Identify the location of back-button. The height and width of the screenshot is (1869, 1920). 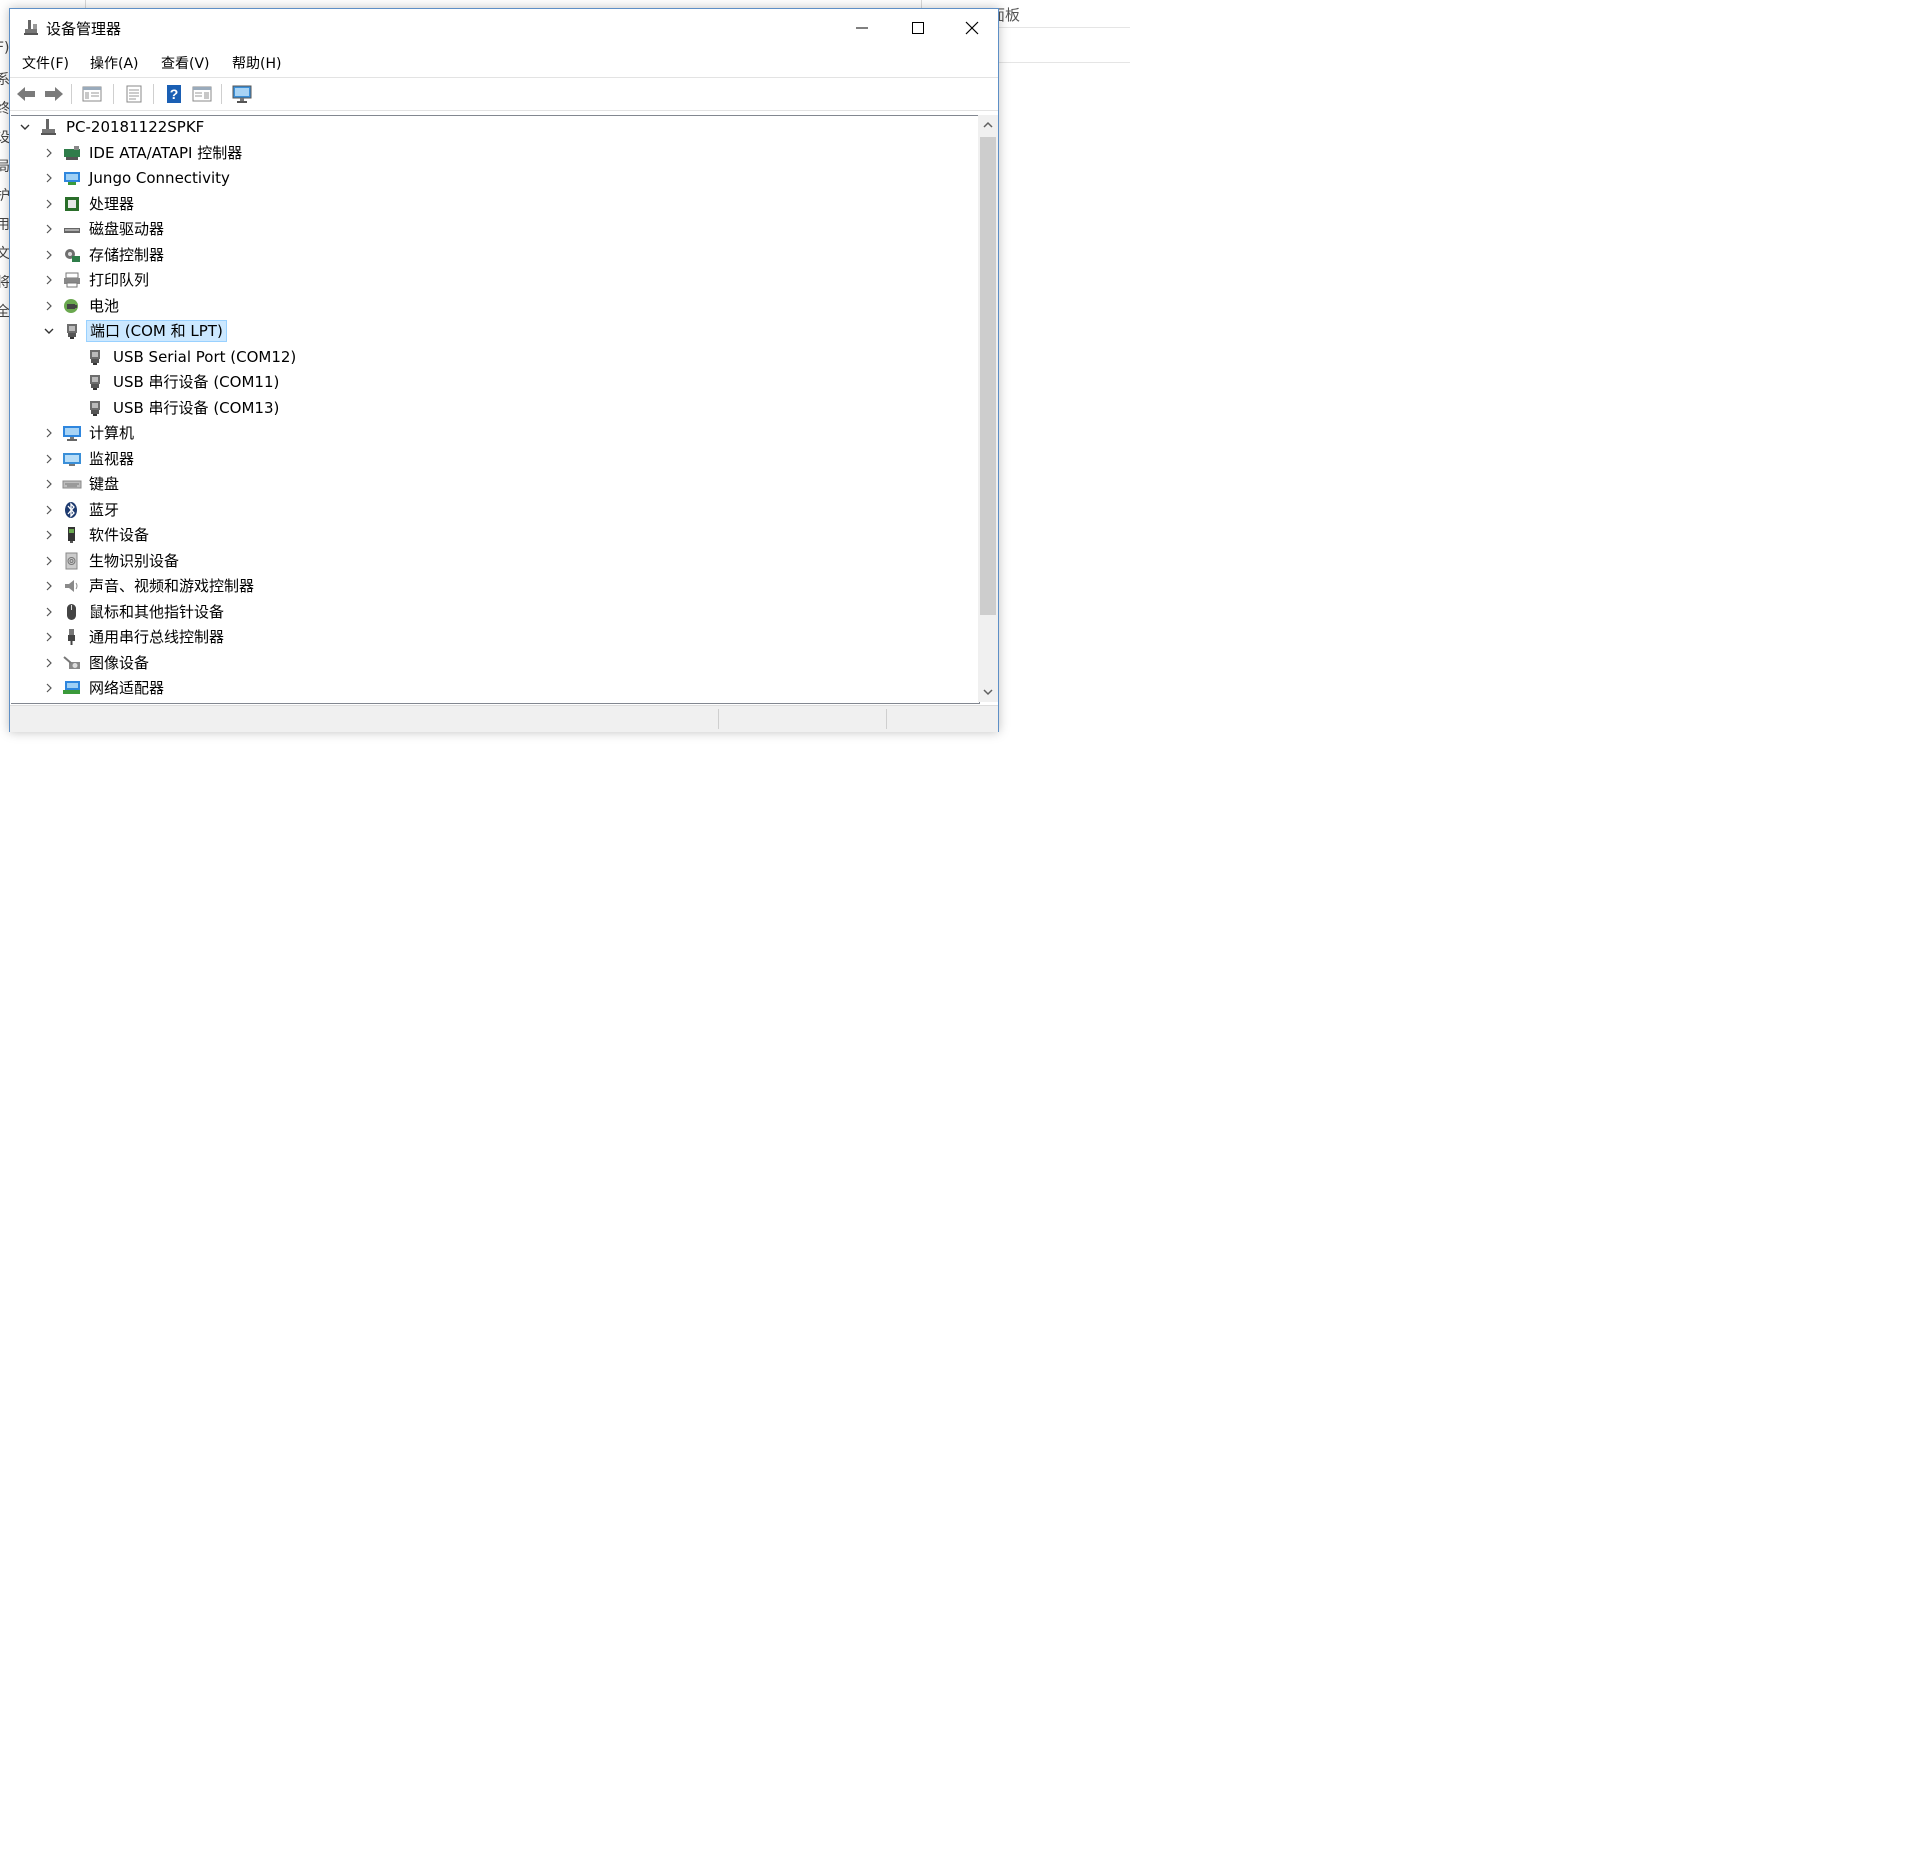
(26, 94).